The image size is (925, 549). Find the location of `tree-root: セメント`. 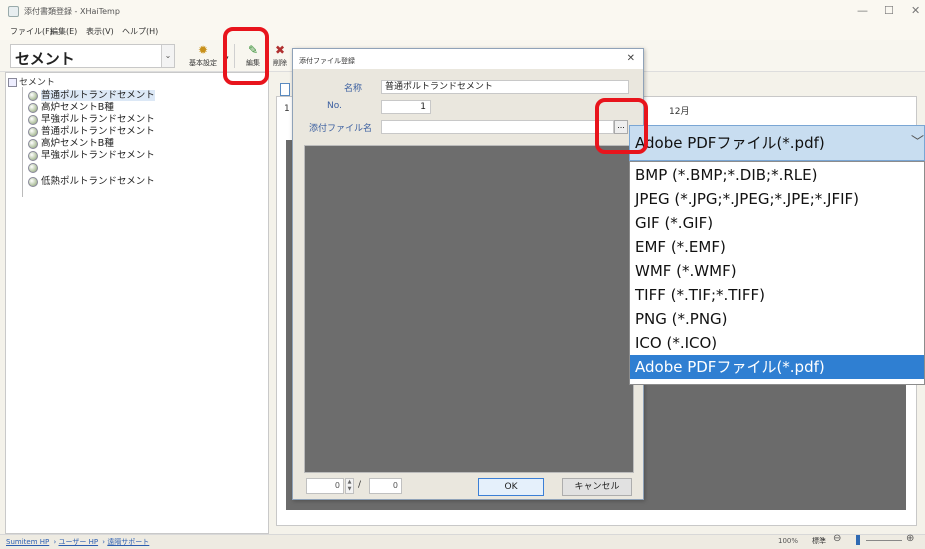

tree-root: セメント is located at coordinates (31, 81).